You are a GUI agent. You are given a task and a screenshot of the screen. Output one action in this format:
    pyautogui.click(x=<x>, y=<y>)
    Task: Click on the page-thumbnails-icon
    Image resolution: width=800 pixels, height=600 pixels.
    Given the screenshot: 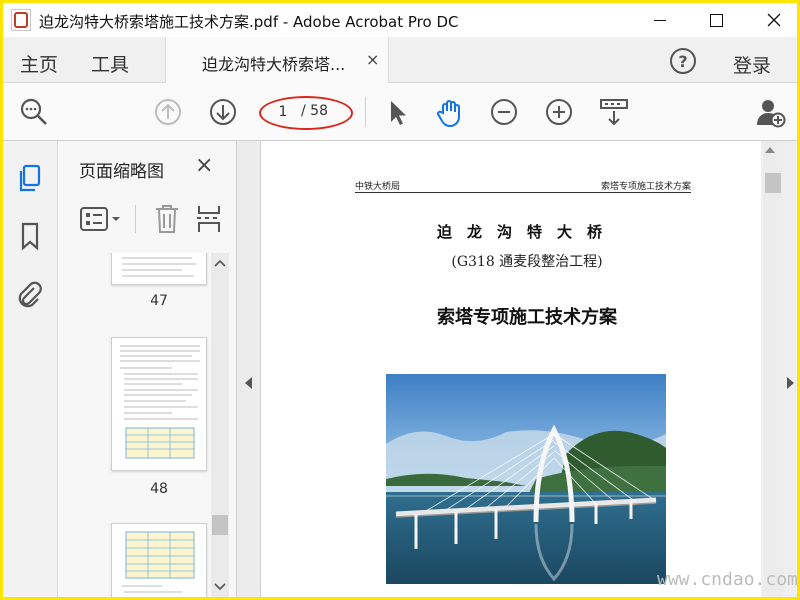 What is the action you would take?
    pyautogui.click(x=30, y=178)
    